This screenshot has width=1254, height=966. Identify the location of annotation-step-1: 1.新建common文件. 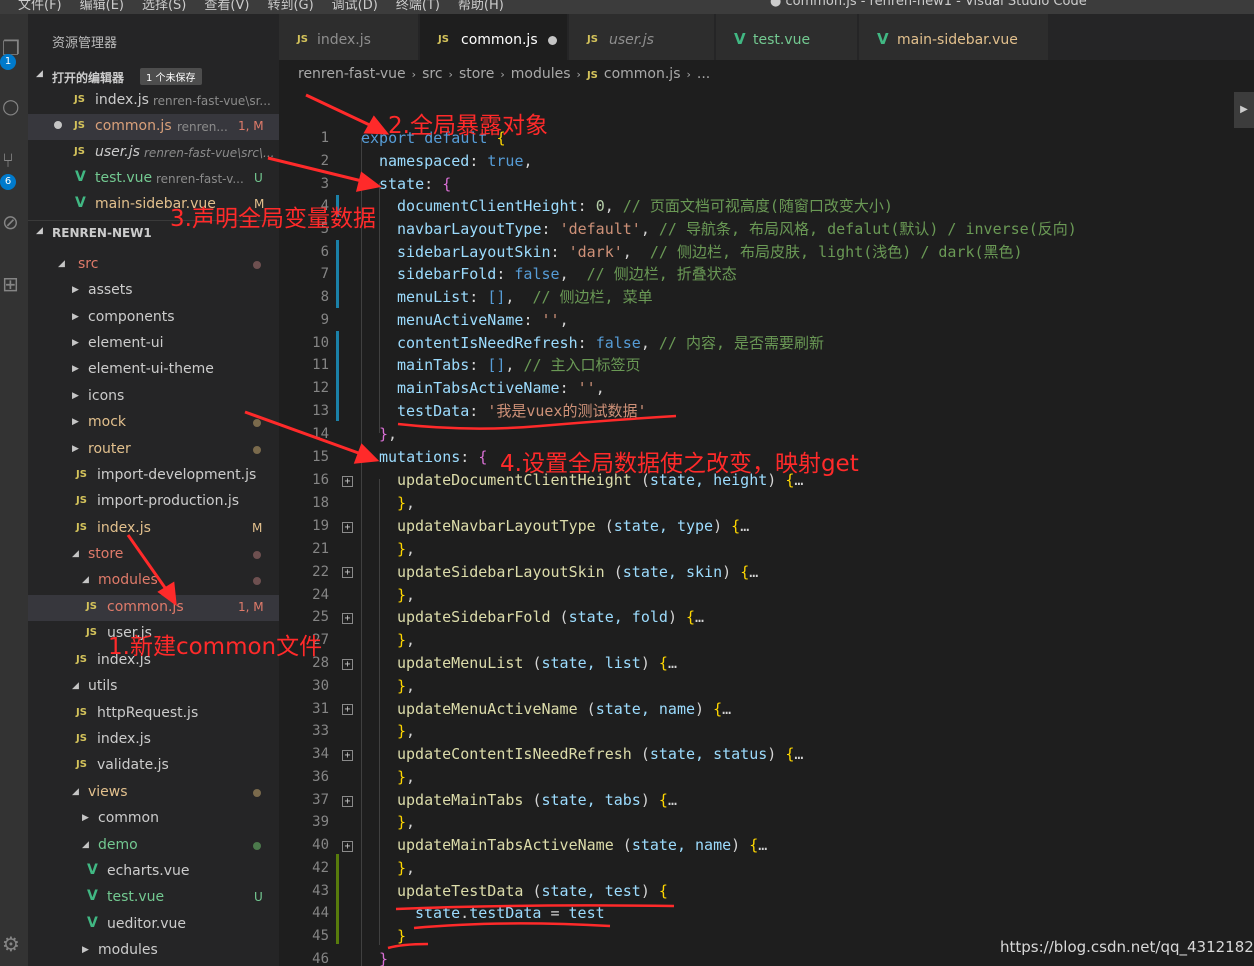
(215, 647).